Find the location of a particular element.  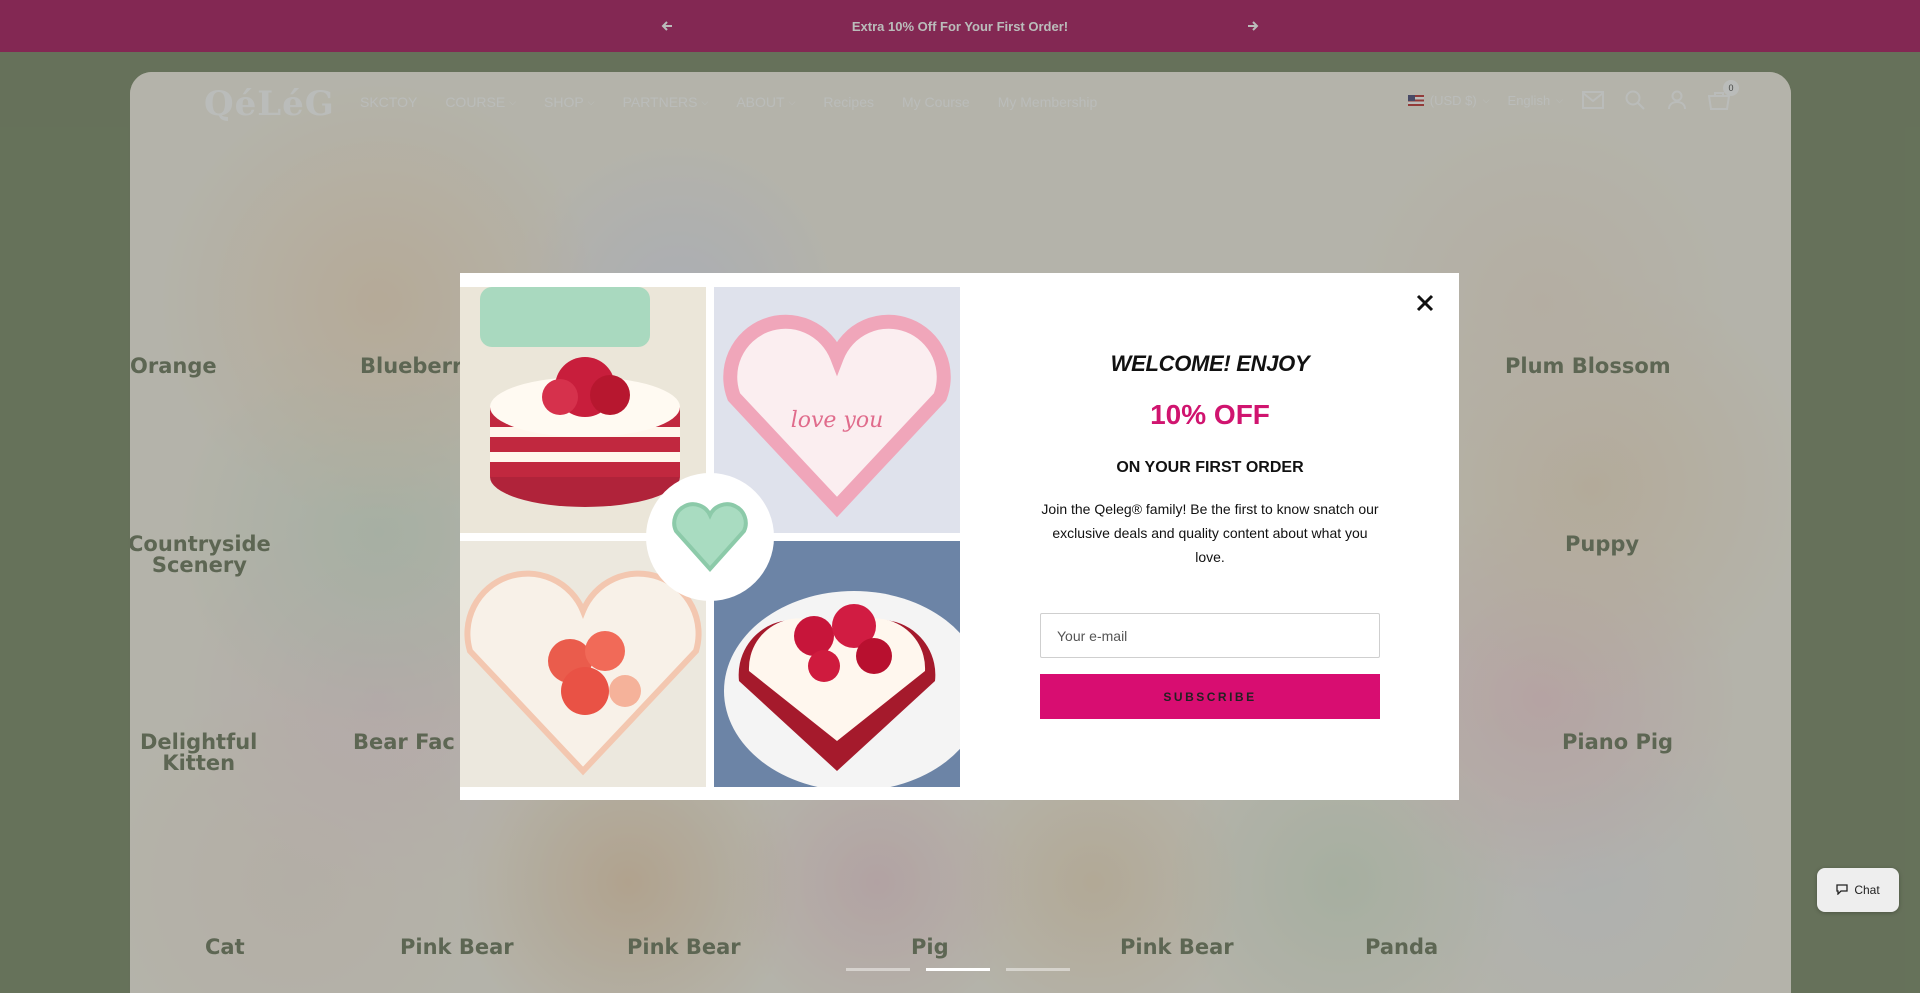

subscribe-button: SUBSCRIBE is located at coordinates (1210, 696).